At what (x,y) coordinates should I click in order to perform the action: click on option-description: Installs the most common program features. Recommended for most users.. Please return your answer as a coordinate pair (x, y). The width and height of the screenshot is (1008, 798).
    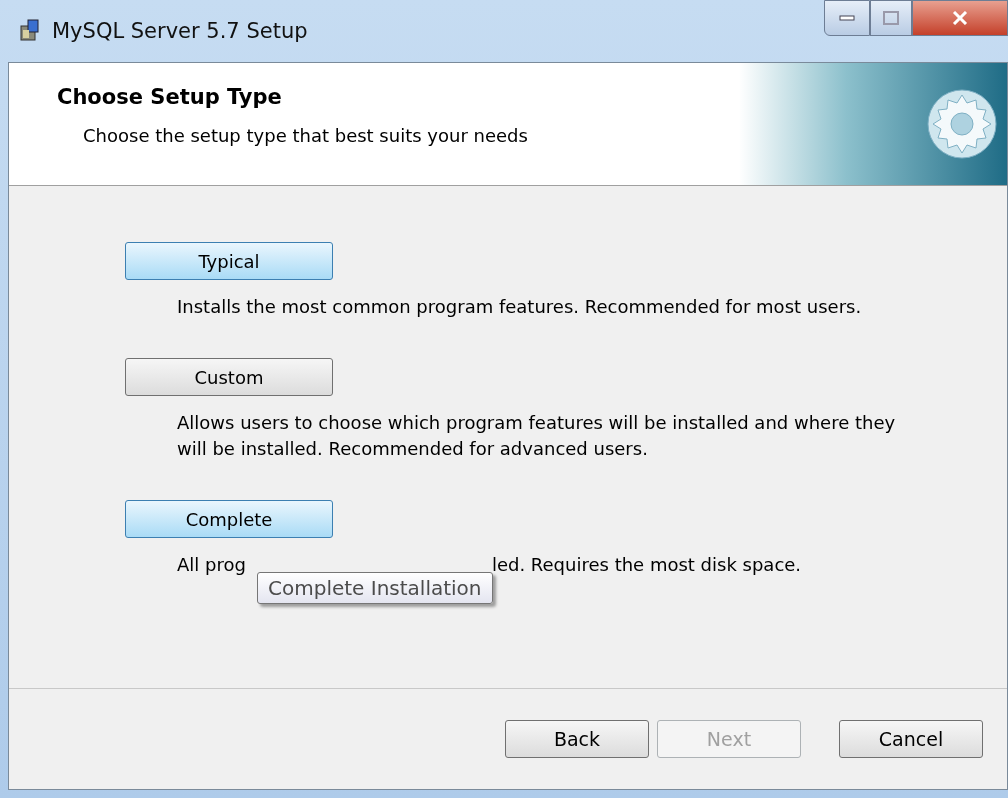
    Looking at the image, I should click on (520, 307).